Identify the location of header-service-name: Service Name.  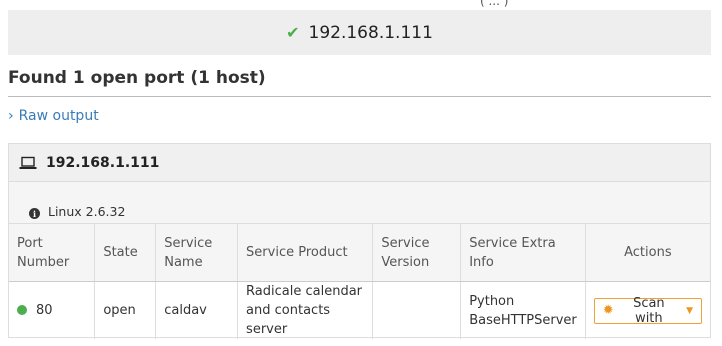
(197, 252).